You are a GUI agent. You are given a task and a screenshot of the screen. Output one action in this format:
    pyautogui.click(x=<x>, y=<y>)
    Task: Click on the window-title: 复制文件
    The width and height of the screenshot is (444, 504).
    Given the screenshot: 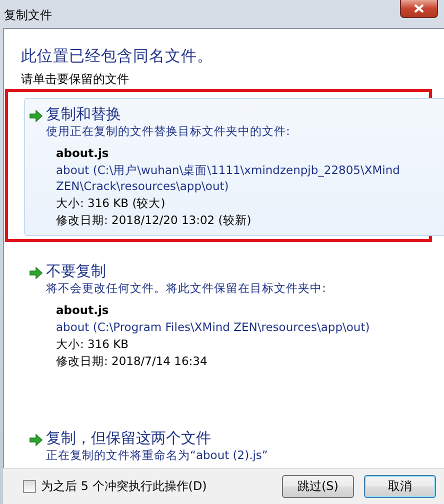 What is the action you would take?
    pyautogui.click(x=28, y=15)
    